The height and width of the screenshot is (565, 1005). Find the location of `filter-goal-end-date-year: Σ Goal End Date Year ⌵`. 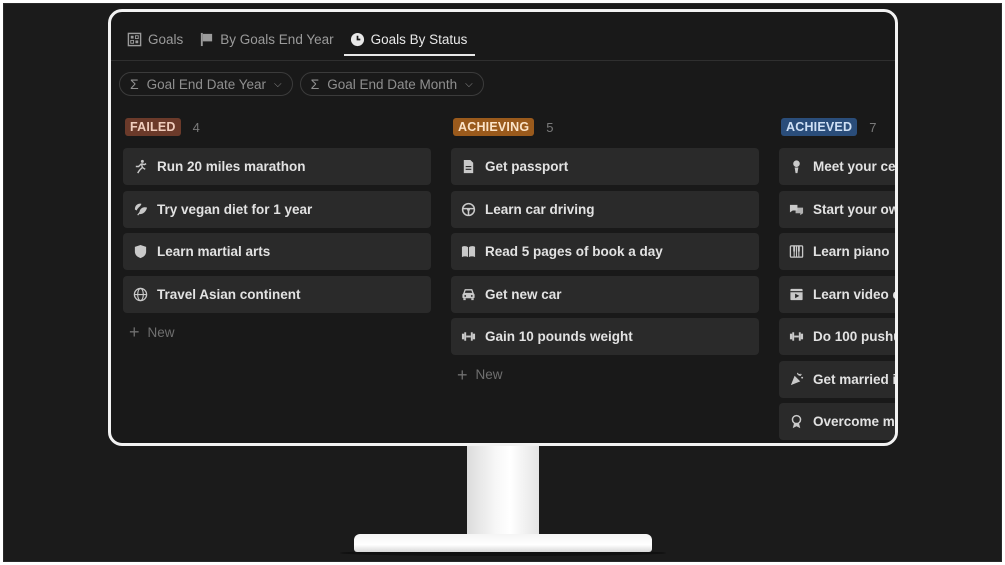

filter-goal-end-date-year: Σ Goal End Date Year ⌵ is located at coordinates (206, 84).